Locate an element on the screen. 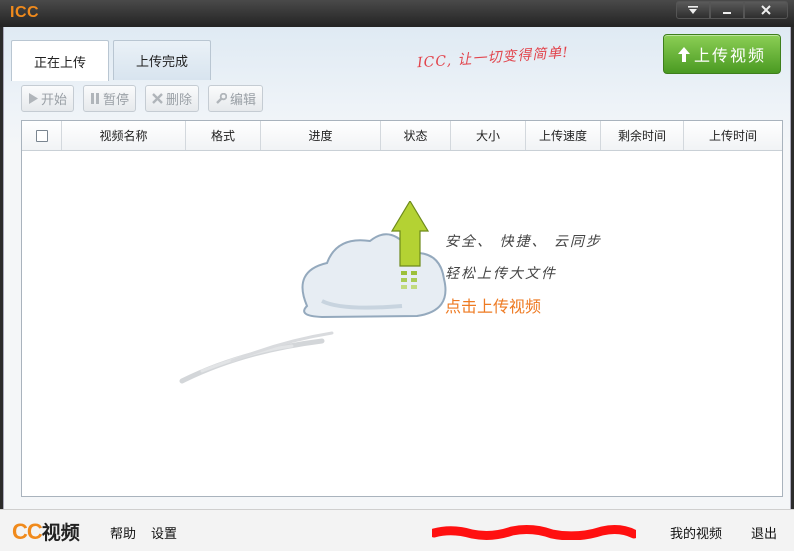 Image resolution: width=794 pixels, height=551 pixels. upload-video-button: 上传视频 is located at coordinates (722, 54).